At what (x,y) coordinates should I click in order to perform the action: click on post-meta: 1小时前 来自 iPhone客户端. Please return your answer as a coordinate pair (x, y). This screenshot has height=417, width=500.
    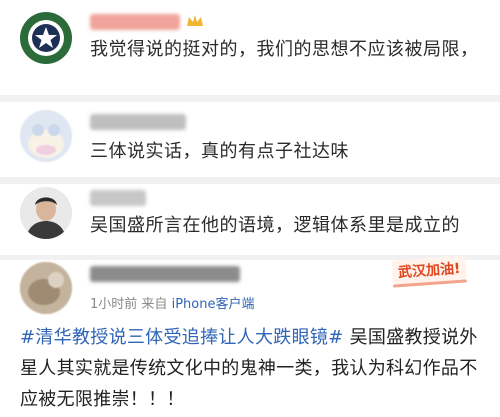
    Looking at the image, I should click on (172, 302).